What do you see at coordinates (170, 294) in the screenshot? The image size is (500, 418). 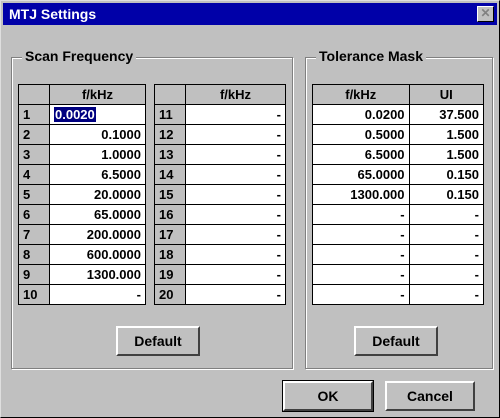 I see `row-number: 20` at bounding box center [170, 294].